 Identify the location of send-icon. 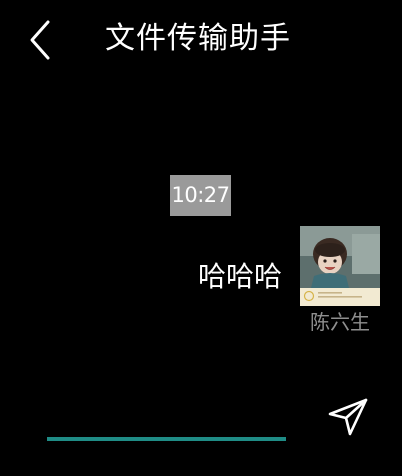
(348, 416).